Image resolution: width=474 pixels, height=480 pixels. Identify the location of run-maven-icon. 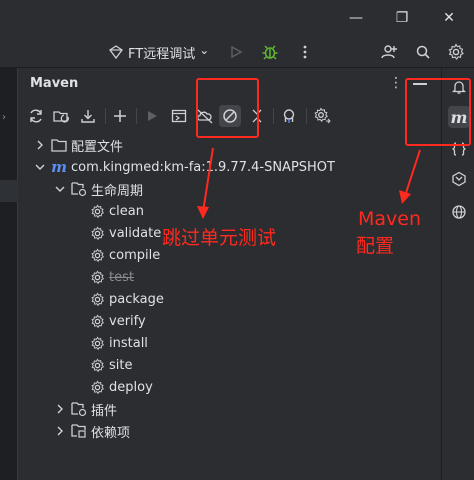
(152, 116).